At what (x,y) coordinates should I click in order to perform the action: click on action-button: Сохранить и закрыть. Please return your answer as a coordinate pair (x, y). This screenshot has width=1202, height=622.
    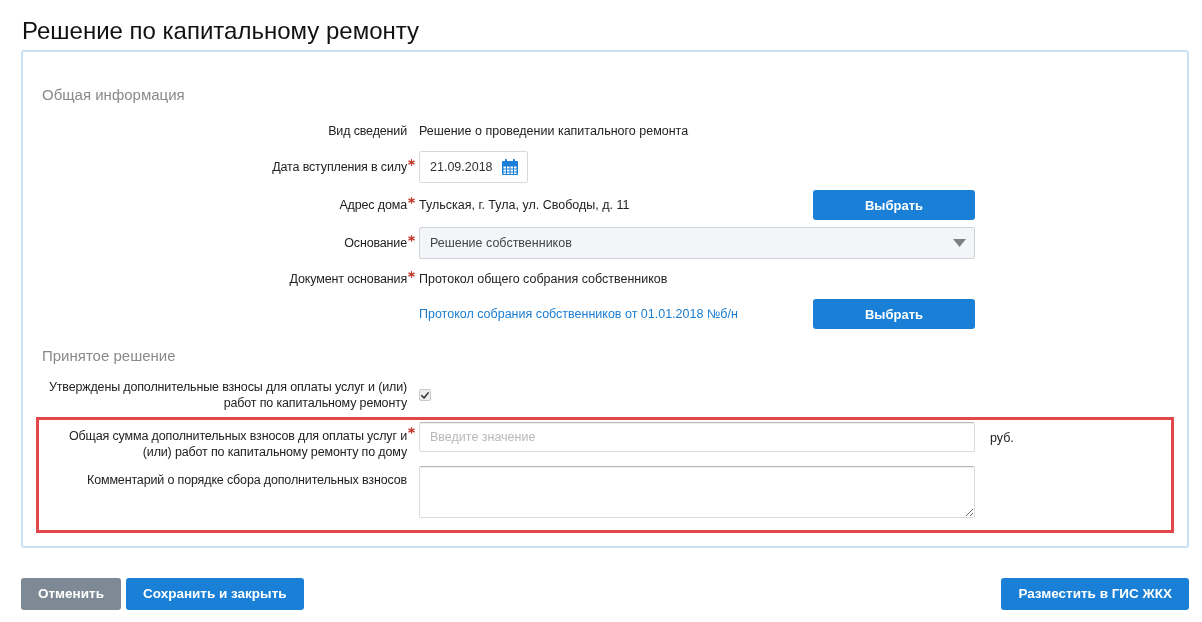
    Looking at the image, I should click on (215, 594).